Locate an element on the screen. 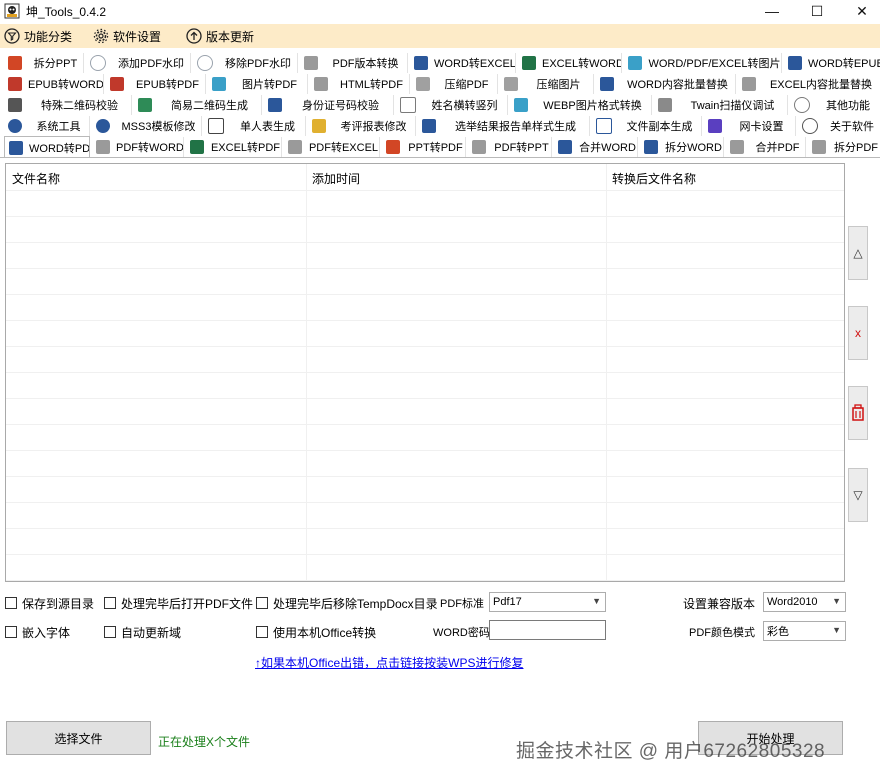 This screenshot has width=880, height=784. remove-tempdocx-checkbox is located at coordinates (262, 603).